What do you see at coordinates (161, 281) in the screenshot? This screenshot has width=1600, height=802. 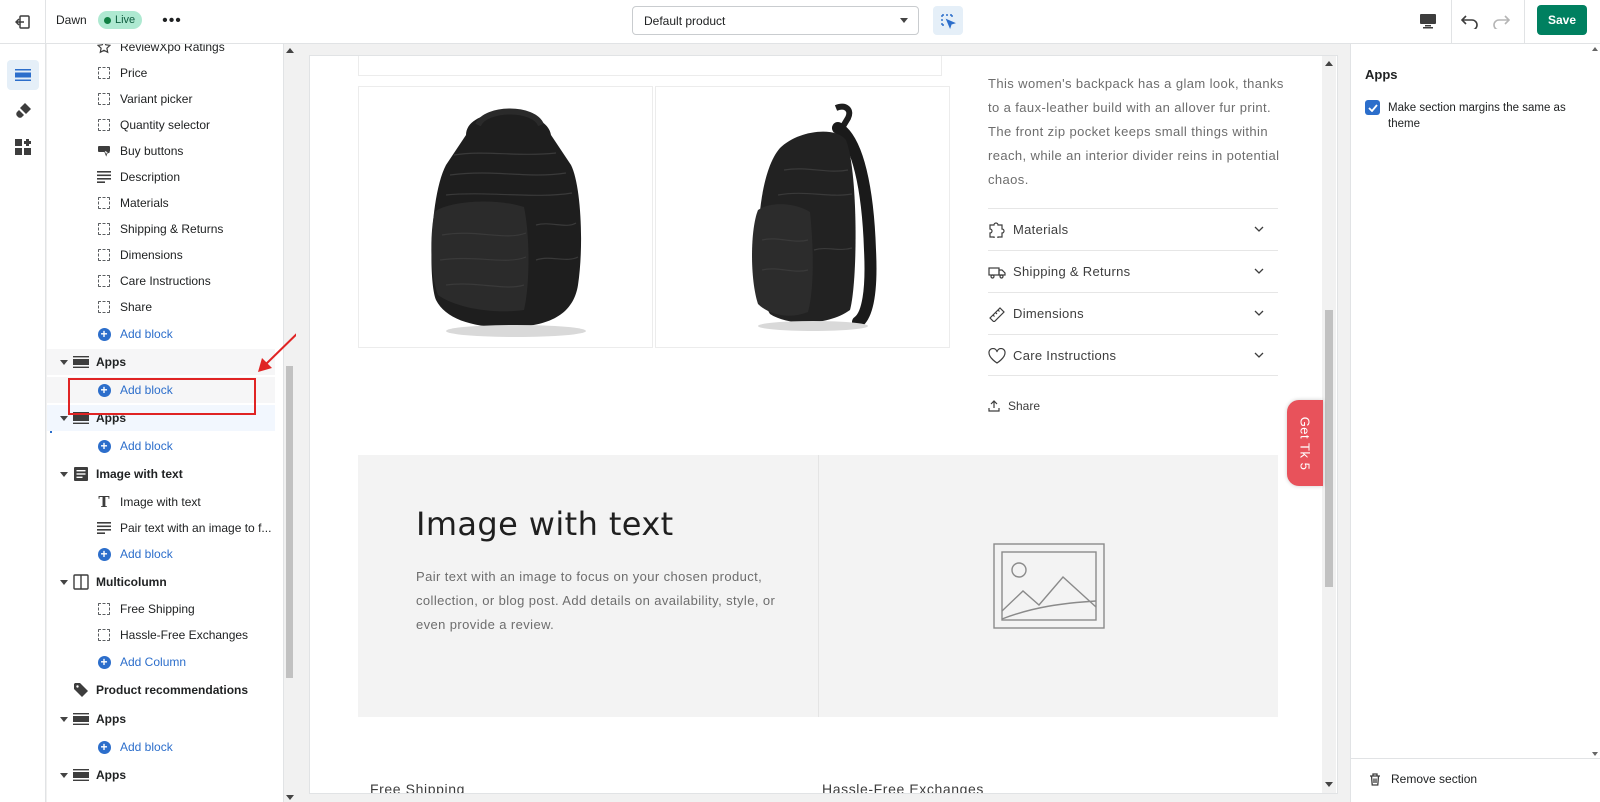 I see `block-row: Care Instructions` at bounding box center [161, 281].